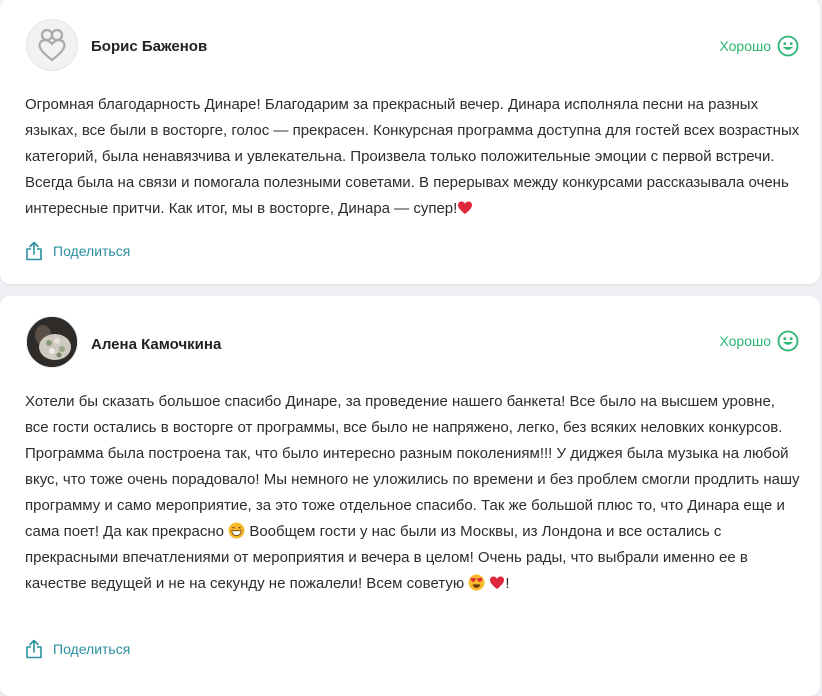  I want to click on review-body-part3: !, so click(507, 583).